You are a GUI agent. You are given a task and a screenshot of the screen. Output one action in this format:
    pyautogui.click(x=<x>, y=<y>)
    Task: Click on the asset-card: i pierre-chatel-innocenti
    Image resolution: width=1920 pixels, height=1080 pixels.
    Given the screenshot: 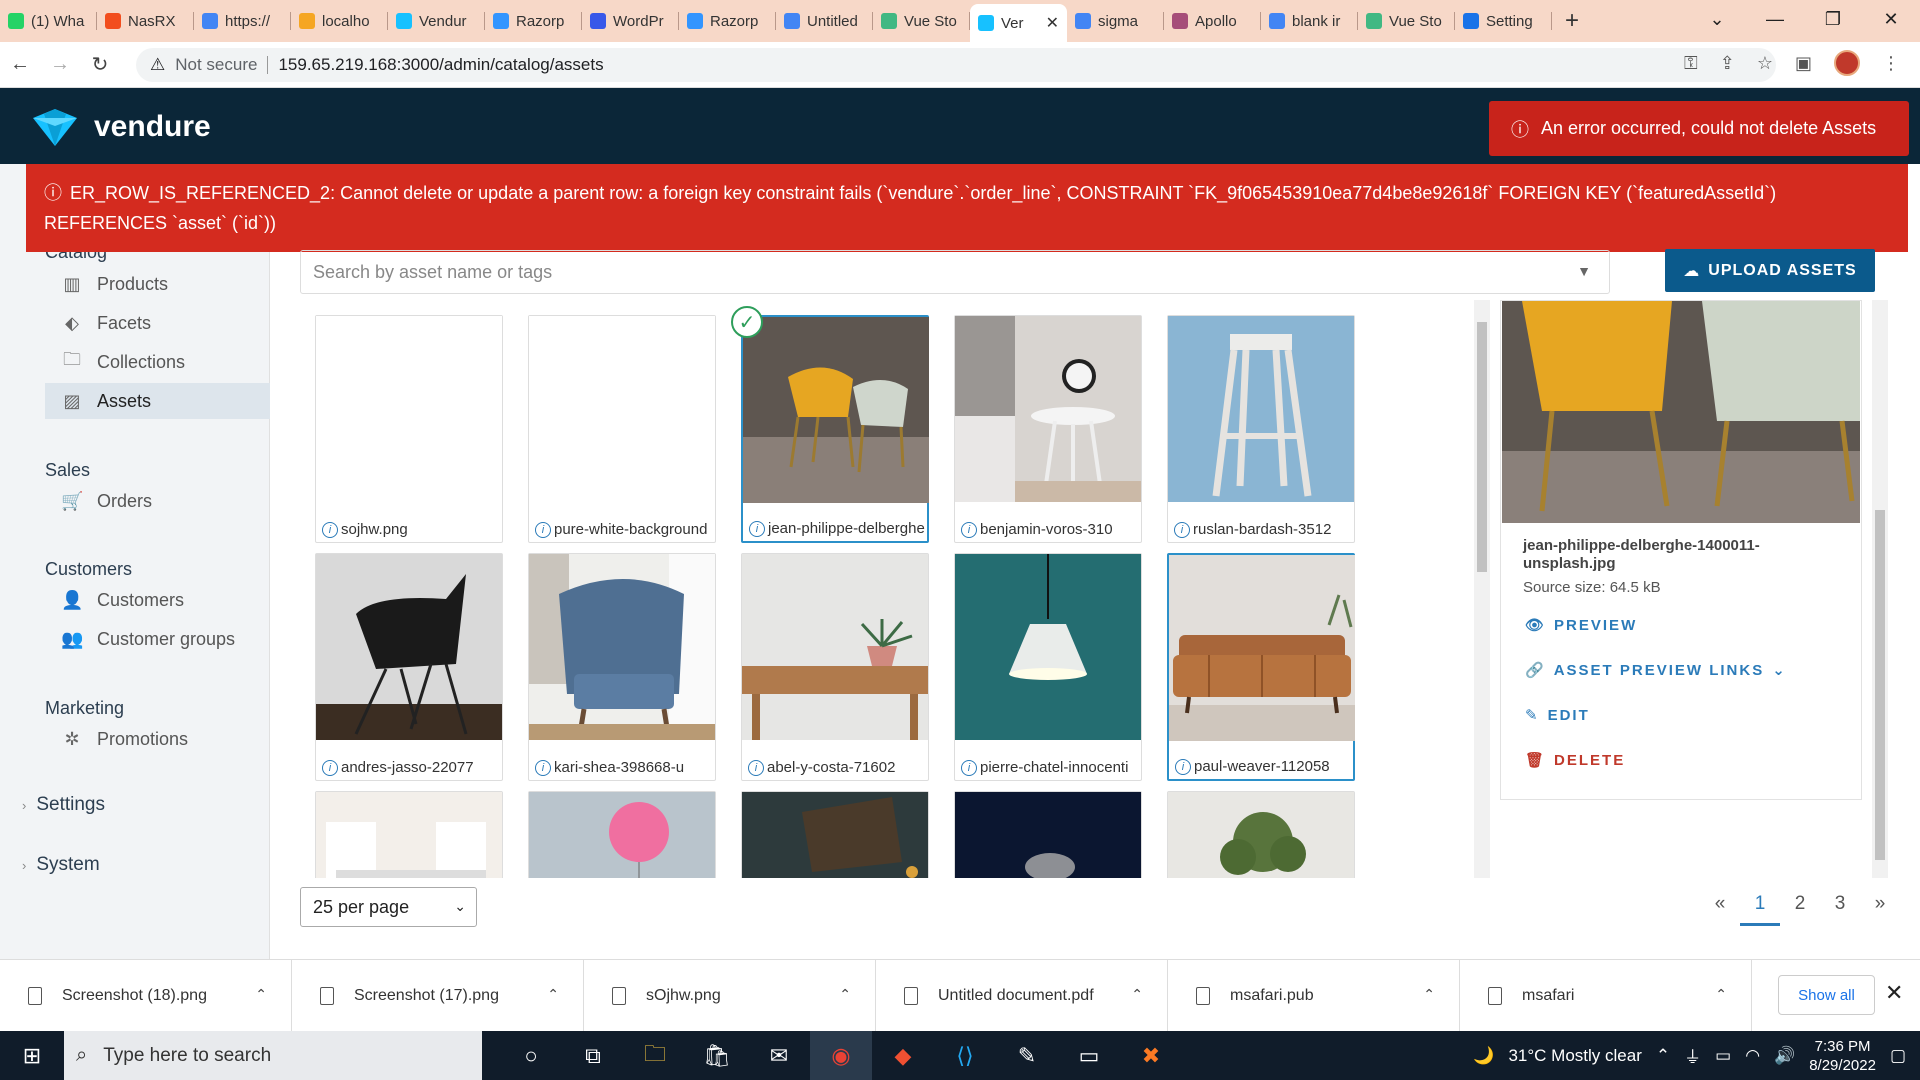 What is the action you would take?
    pyautogui.click(x=1048, y=667)
    